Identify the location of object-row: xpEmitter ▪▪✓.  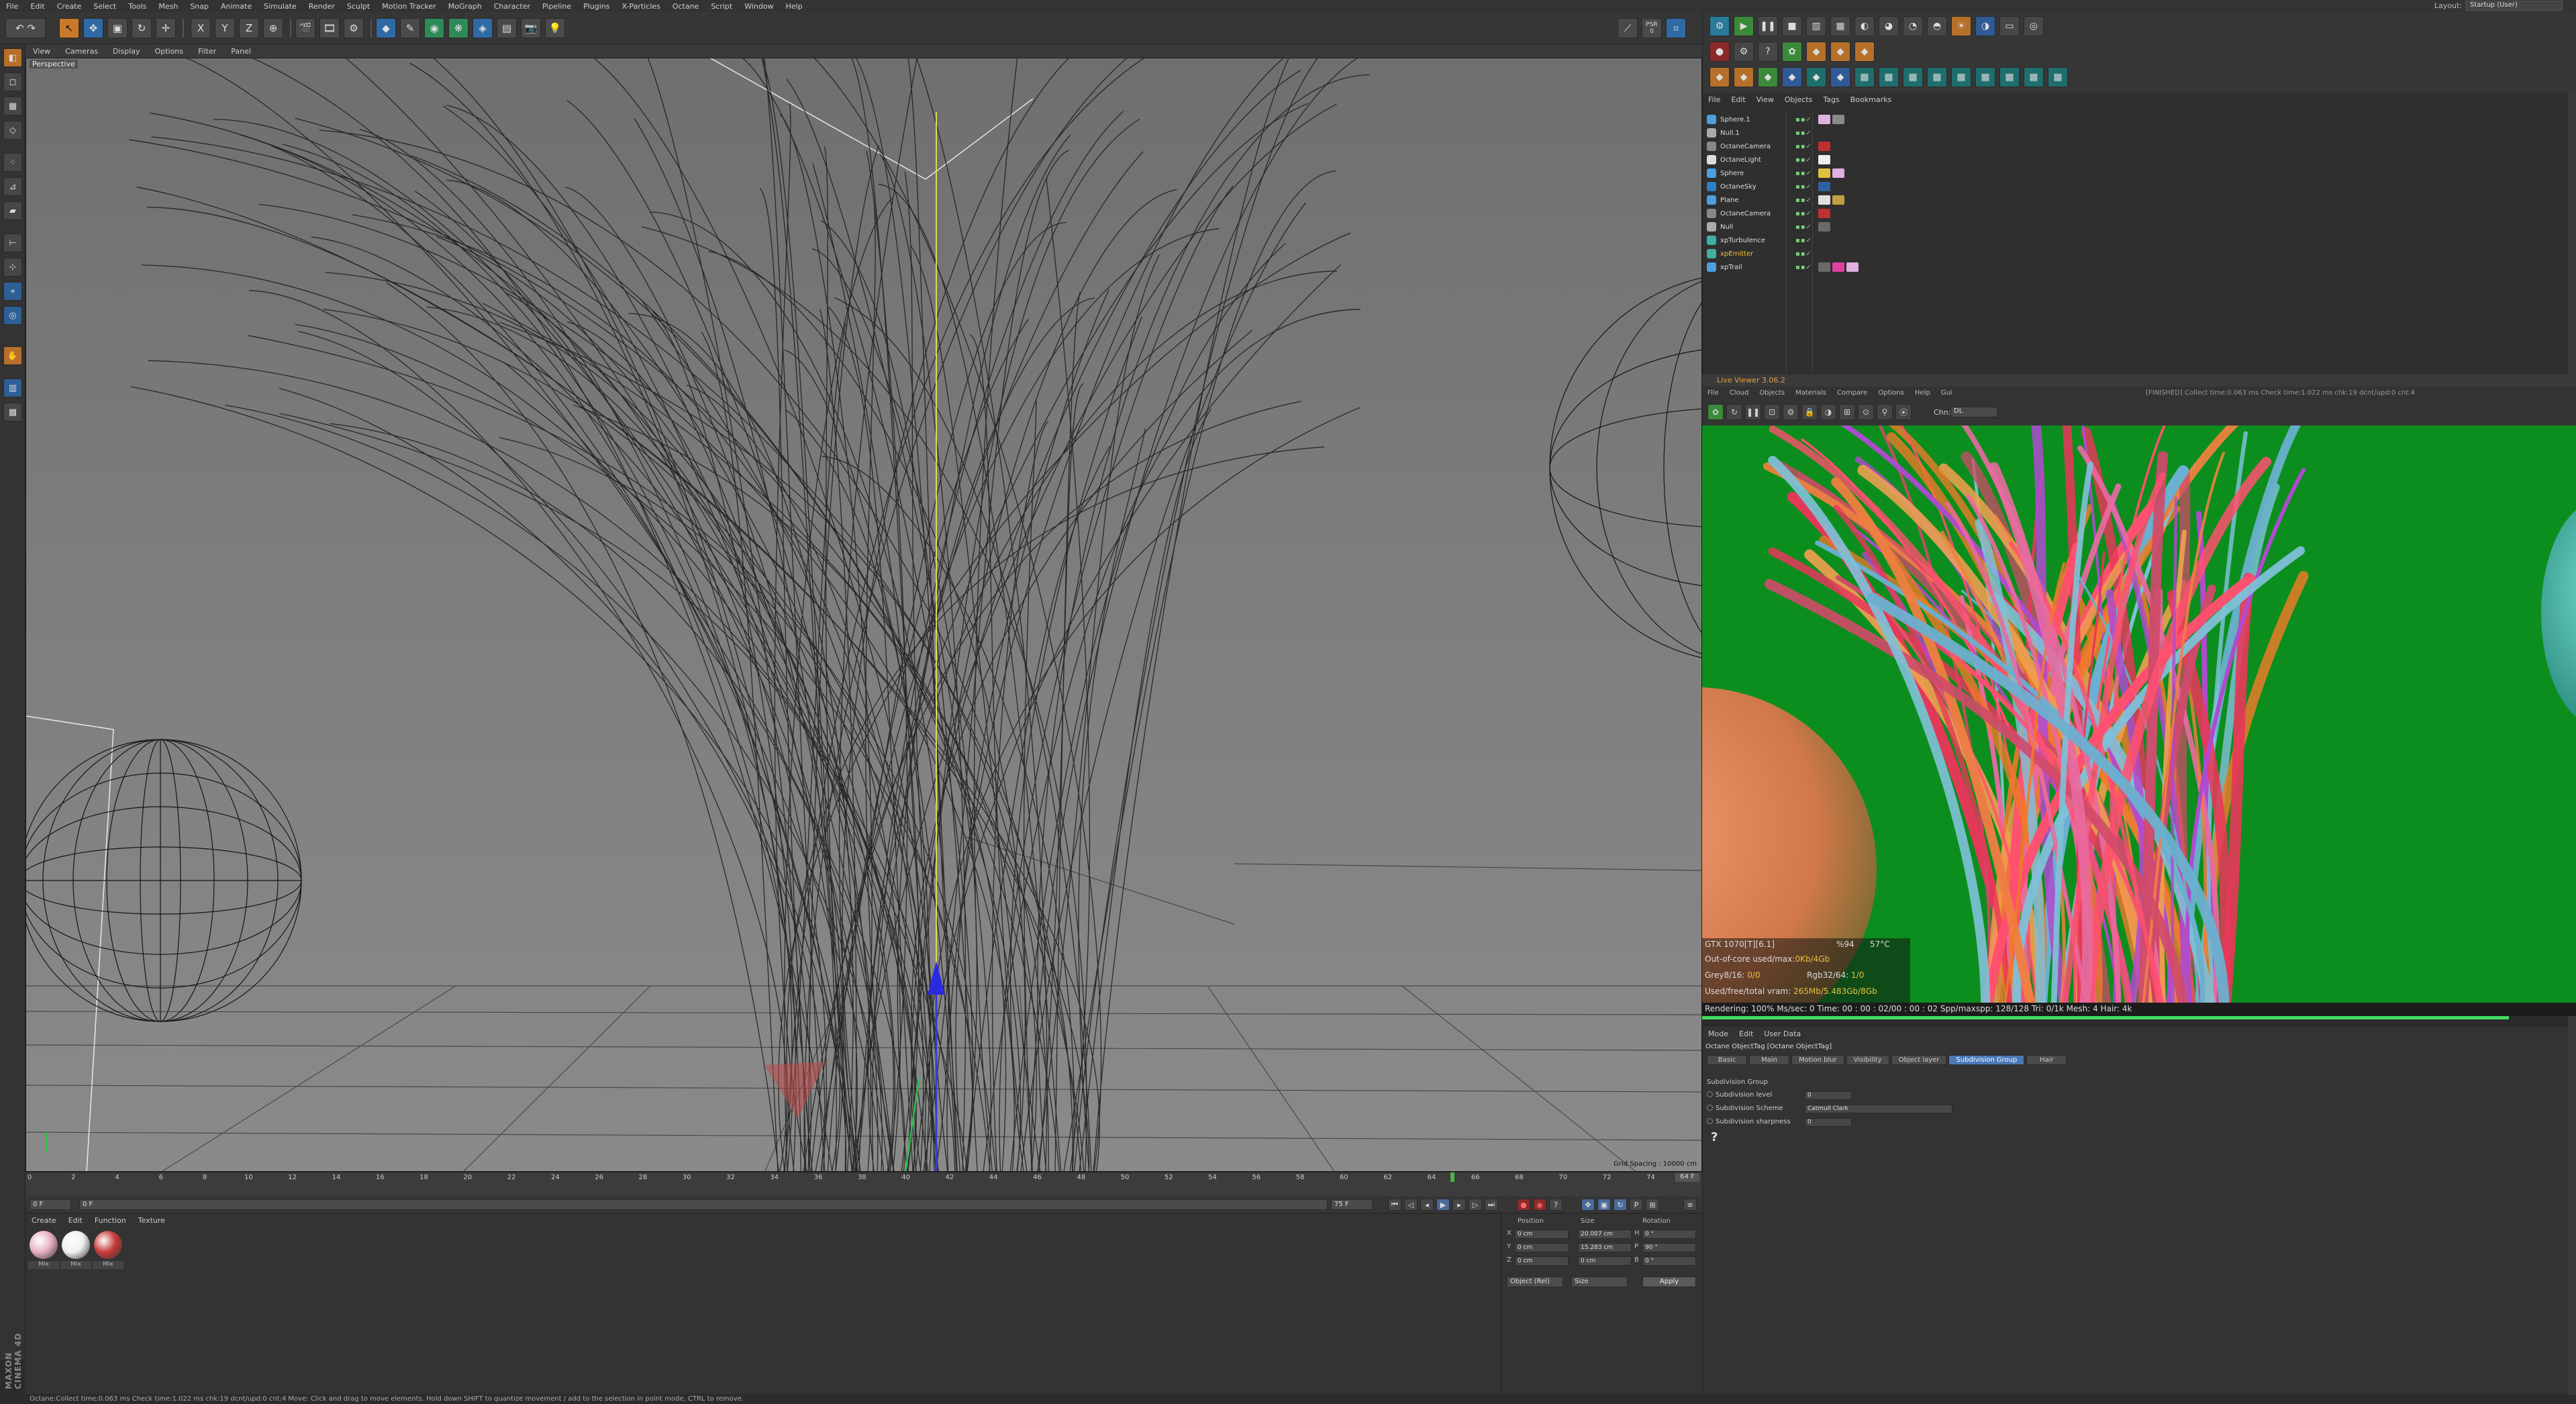
(2133, 254).